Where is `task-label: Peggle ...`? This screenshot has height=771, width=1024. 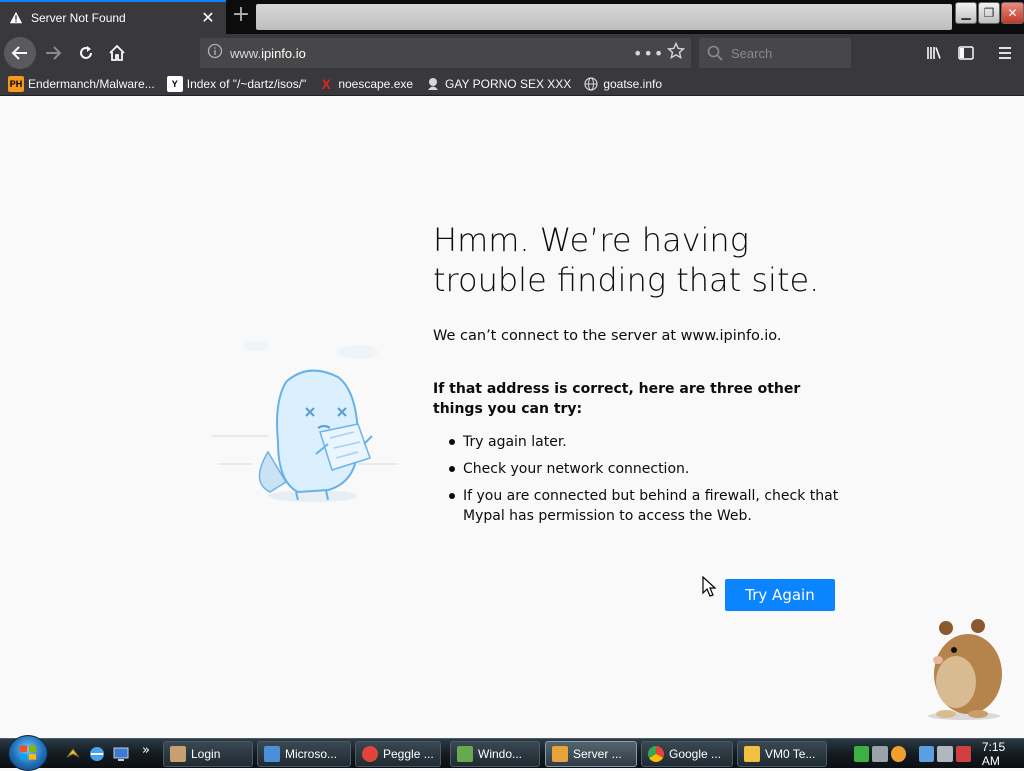
task-label: Peggle ... is located at coordinates (408, 754).